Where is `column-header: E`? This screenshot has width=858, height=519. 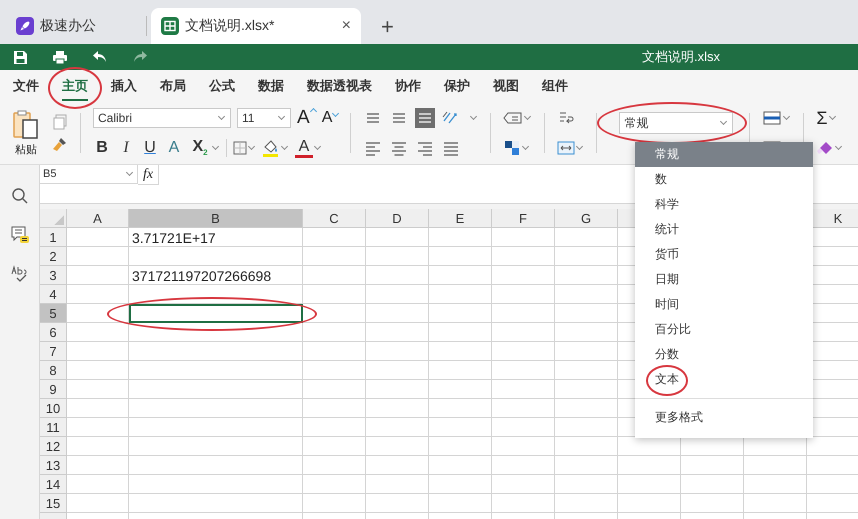
column-header: E is located at coordinates (460, 218).